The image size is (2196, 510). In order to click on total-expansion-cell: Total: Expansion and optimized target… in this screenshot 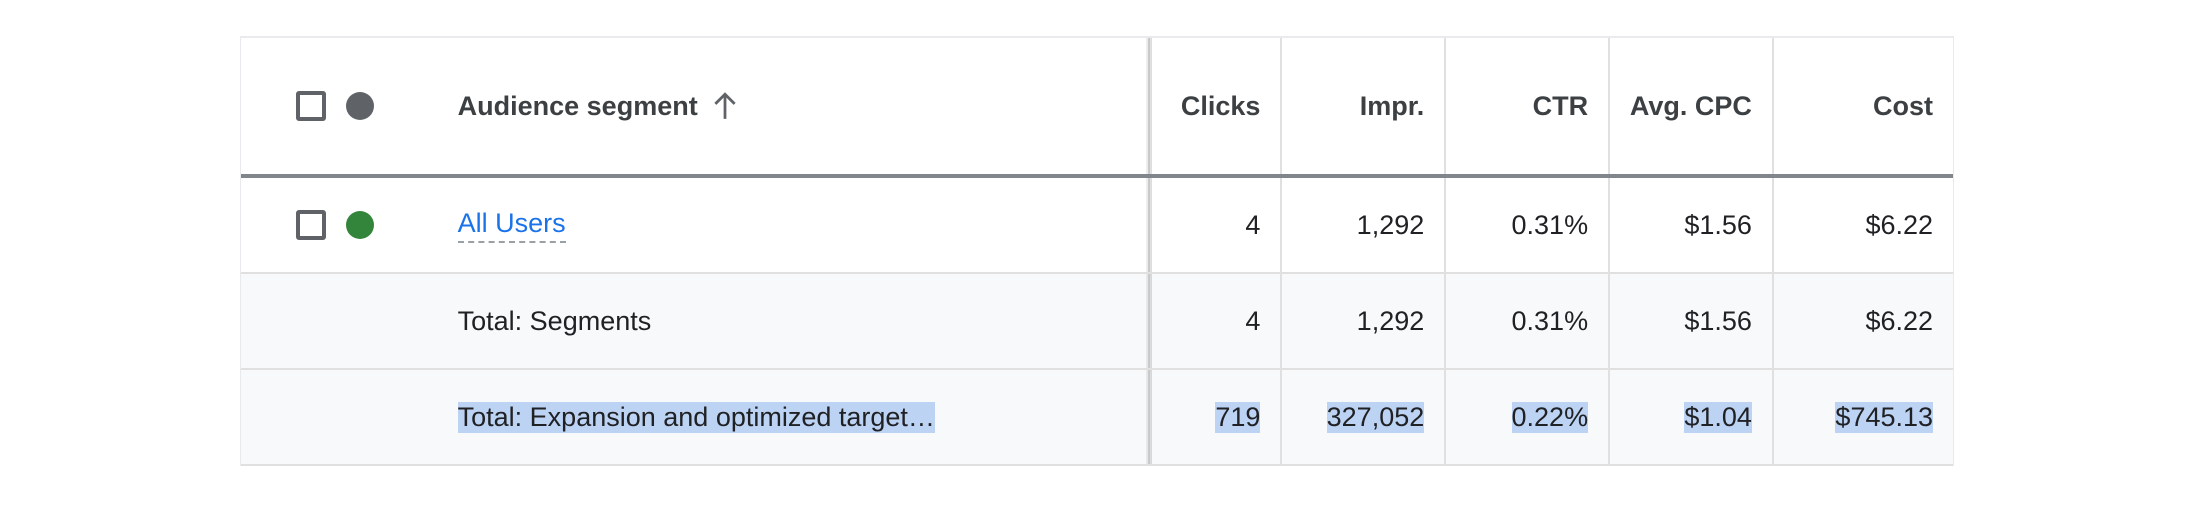, I will do `click(775, 417)`.